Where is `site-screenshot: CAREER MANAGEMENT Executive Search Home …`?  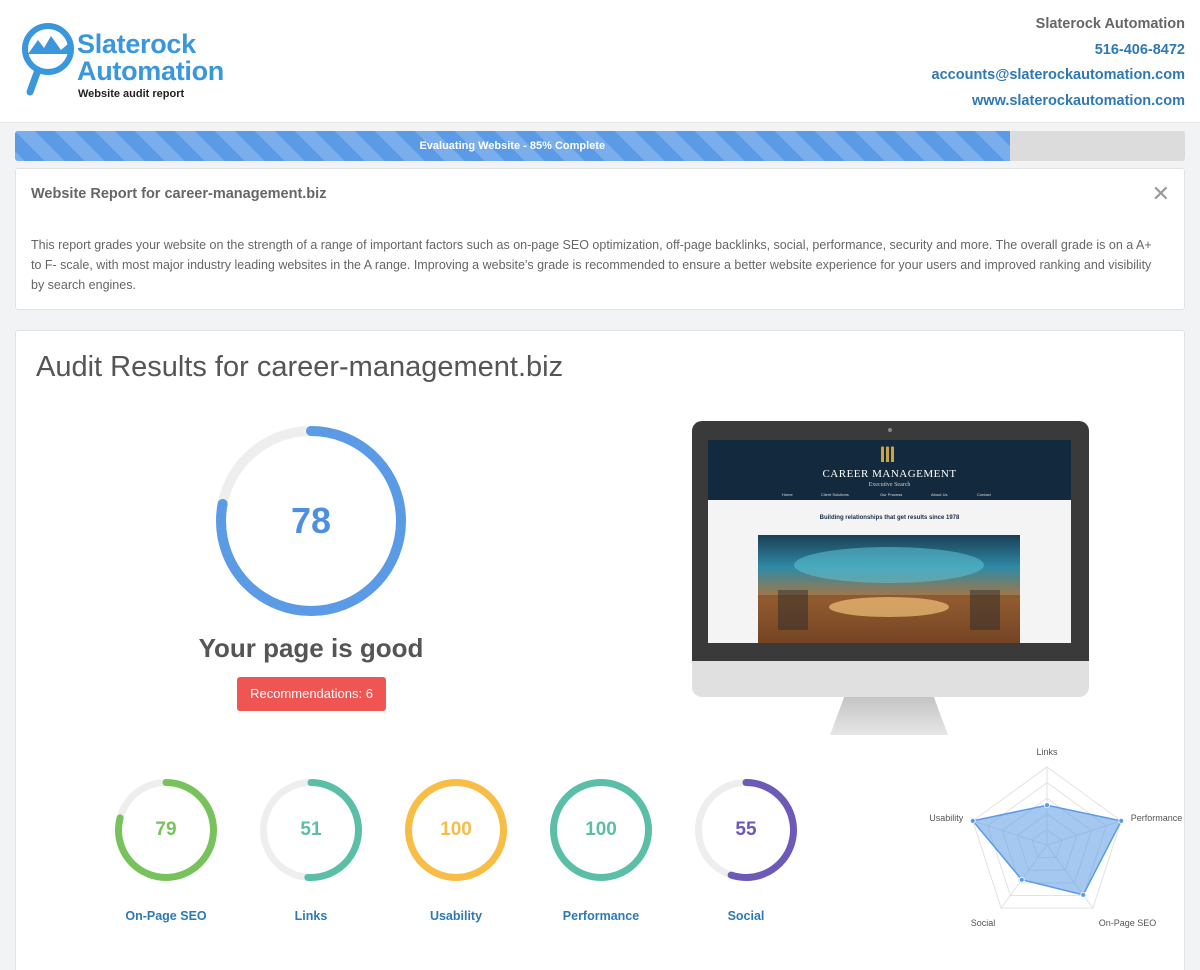 site-screenshot: CAREER MANAGEMENT Executive Search Home … is located at coordinates (889, 541).